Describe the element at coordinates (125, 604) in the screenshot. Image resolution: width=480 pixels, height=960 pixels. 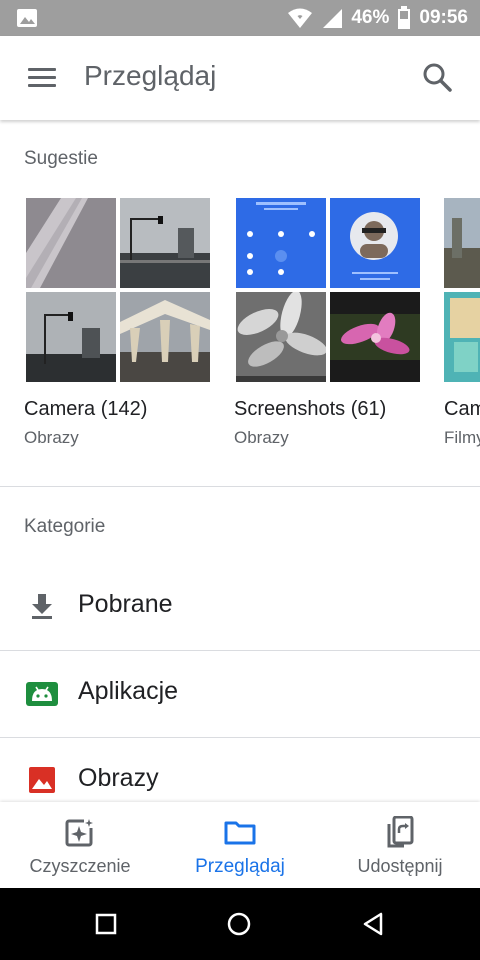
I see `category-label: Pobrane` at that location.